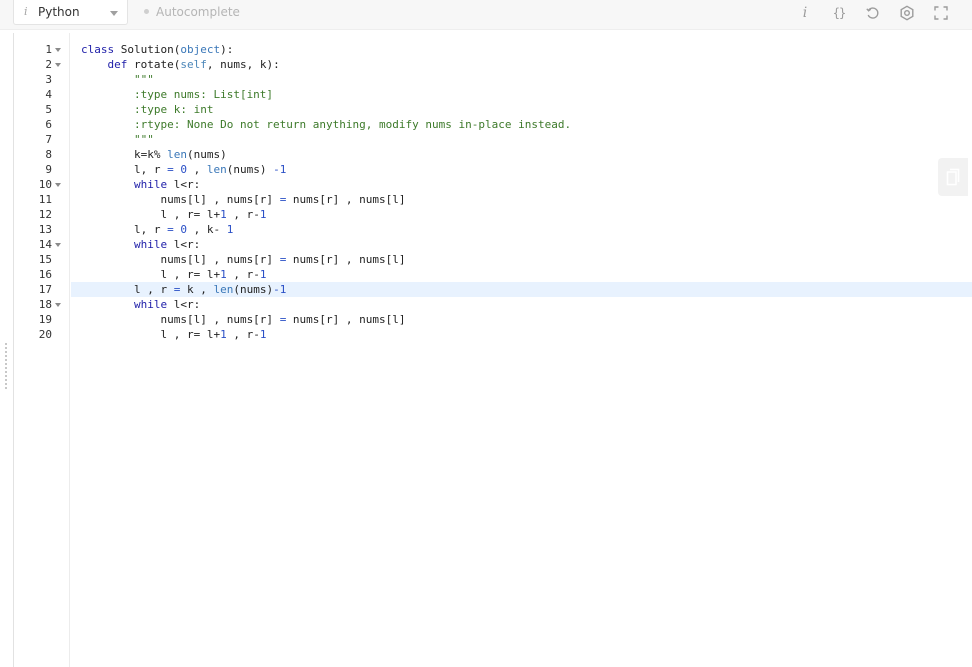 The image size is (972, 667). Describe the element at coordinates (42, 350) in the screenshot. I see `line-number-gutter: 1 2 3 4 5 6 7 8 9 10 11 12 13 14 15 16 17 18 19 20` at that location.